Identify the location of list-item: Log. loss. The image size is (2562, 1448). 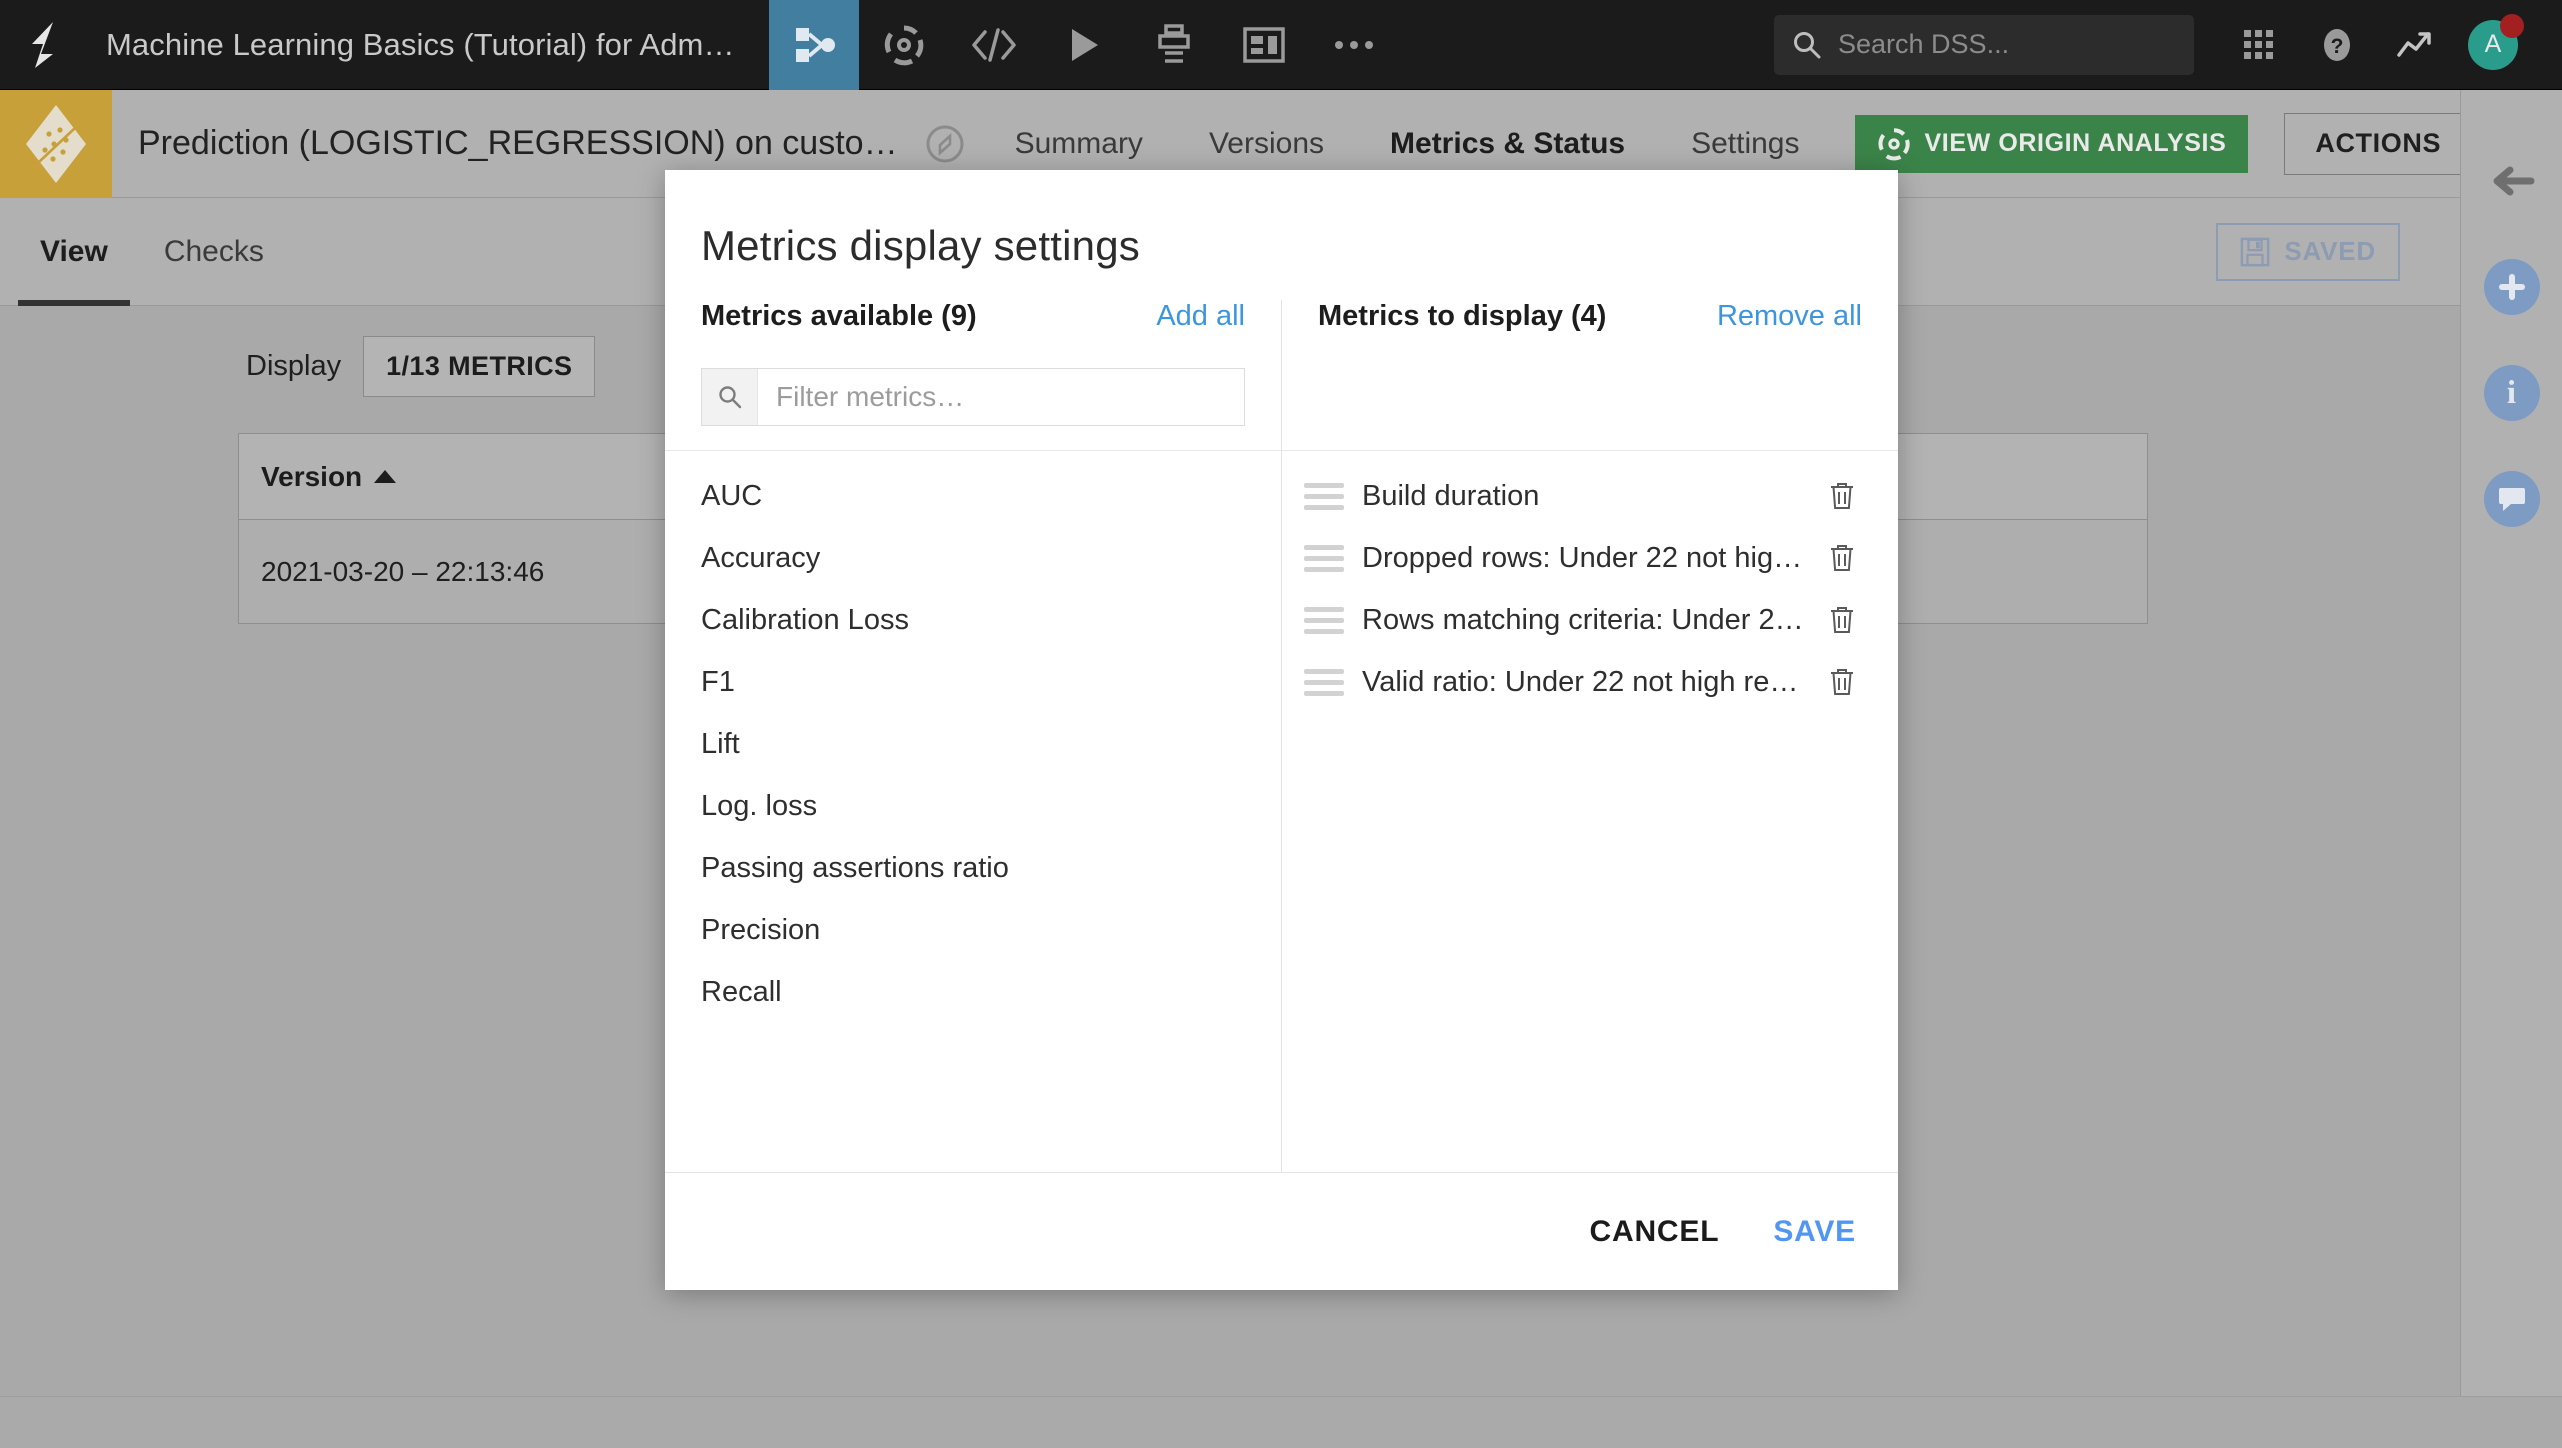
(973, 806).